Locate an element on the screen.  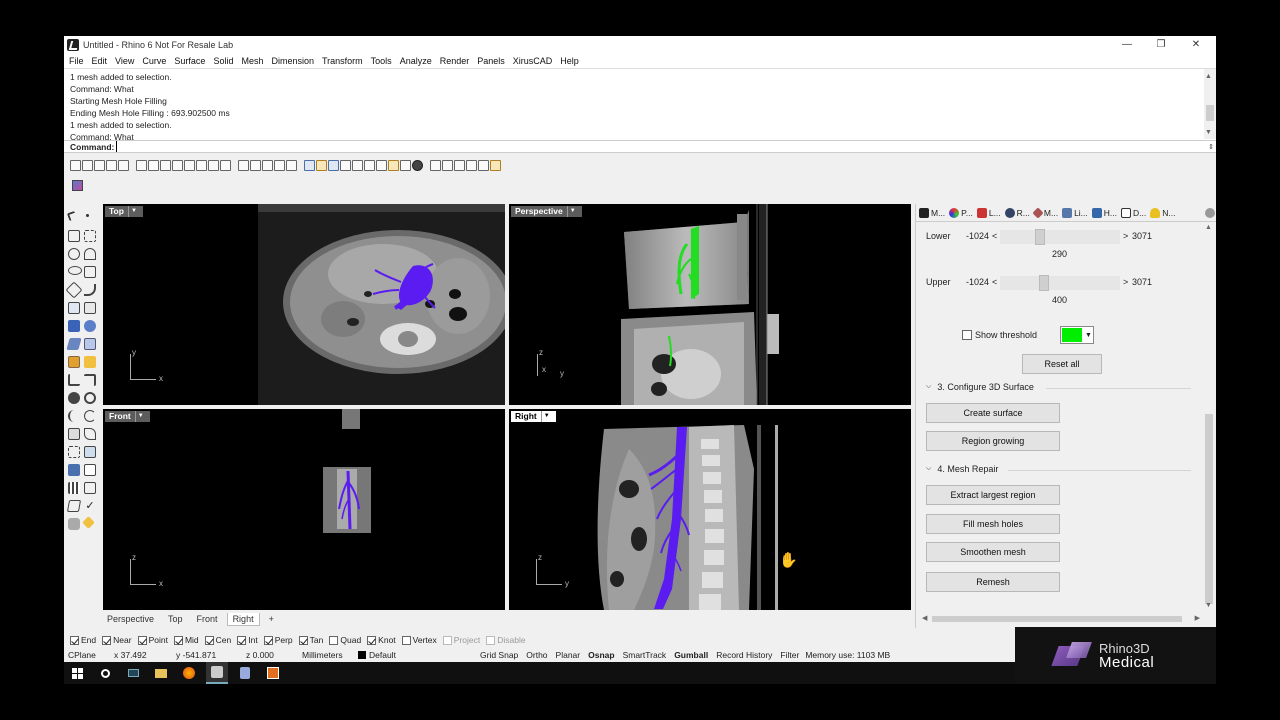
viewport-front: Front ▼ z x is located at coordinates (304, 509).